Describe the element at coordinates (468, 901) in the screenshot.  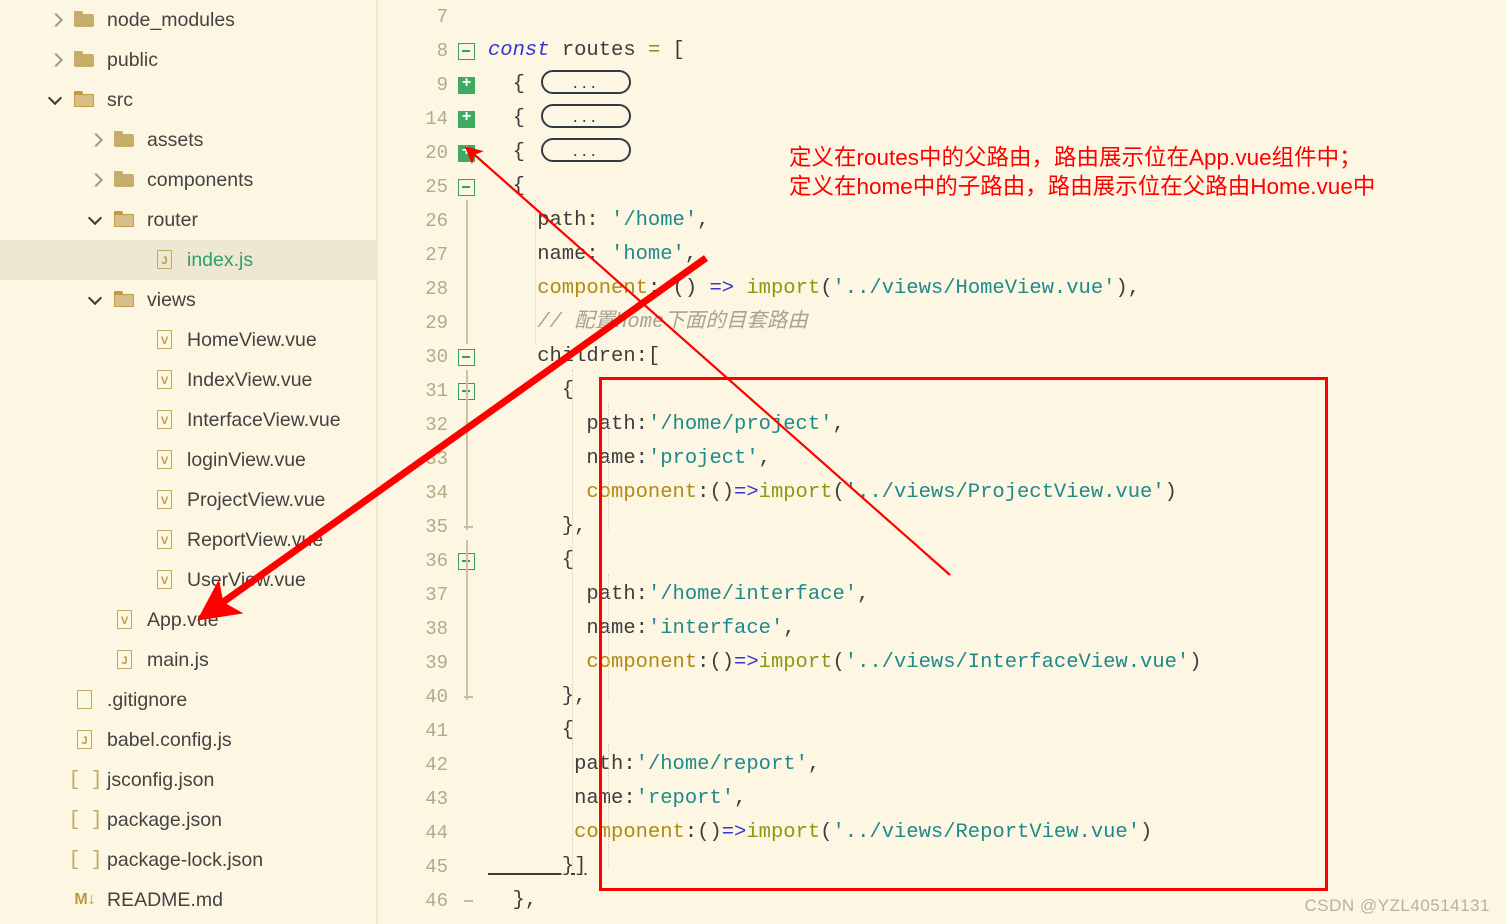
I see `fold-region-end-marker` at that location.